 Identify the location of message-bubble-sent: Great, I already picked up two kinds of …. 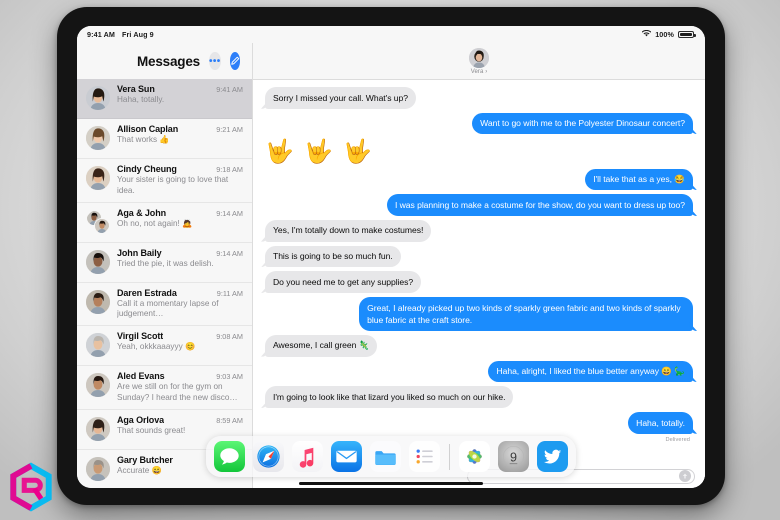
(526, 314).